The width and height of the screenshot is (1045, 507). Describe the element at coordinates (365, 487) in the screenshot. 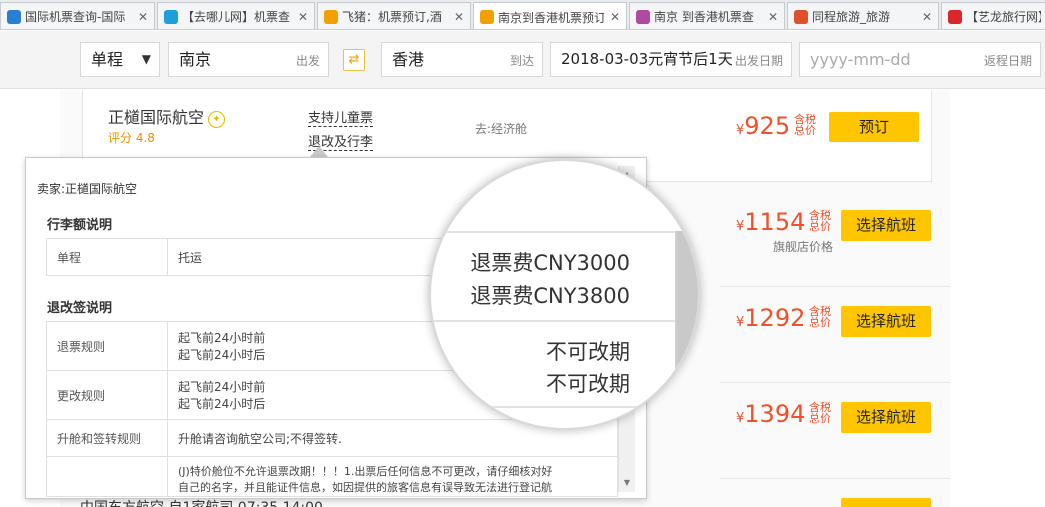

I see `rule-line: 自己的名字，并且能证件信息，如因提供的旅客信息有误导致无法进行登记航` at that location.